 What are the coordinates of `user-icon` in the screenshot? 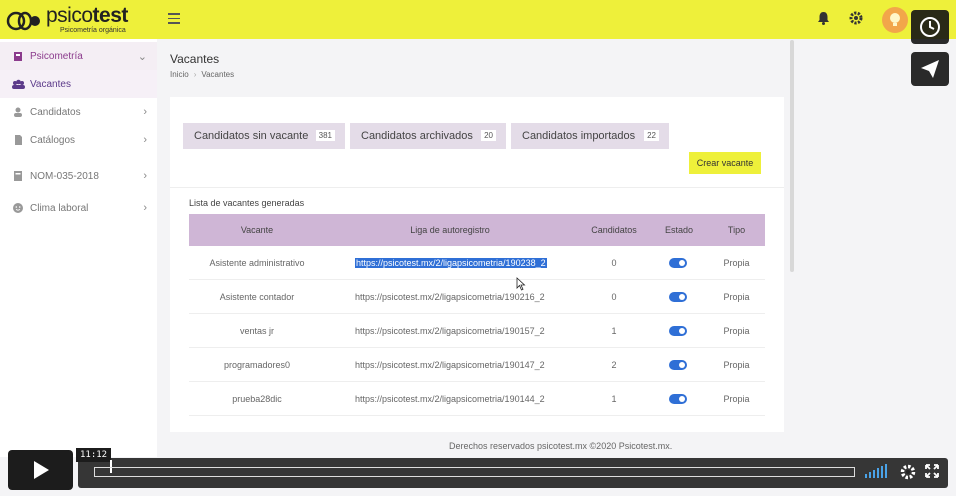 It's located at (18, 112).